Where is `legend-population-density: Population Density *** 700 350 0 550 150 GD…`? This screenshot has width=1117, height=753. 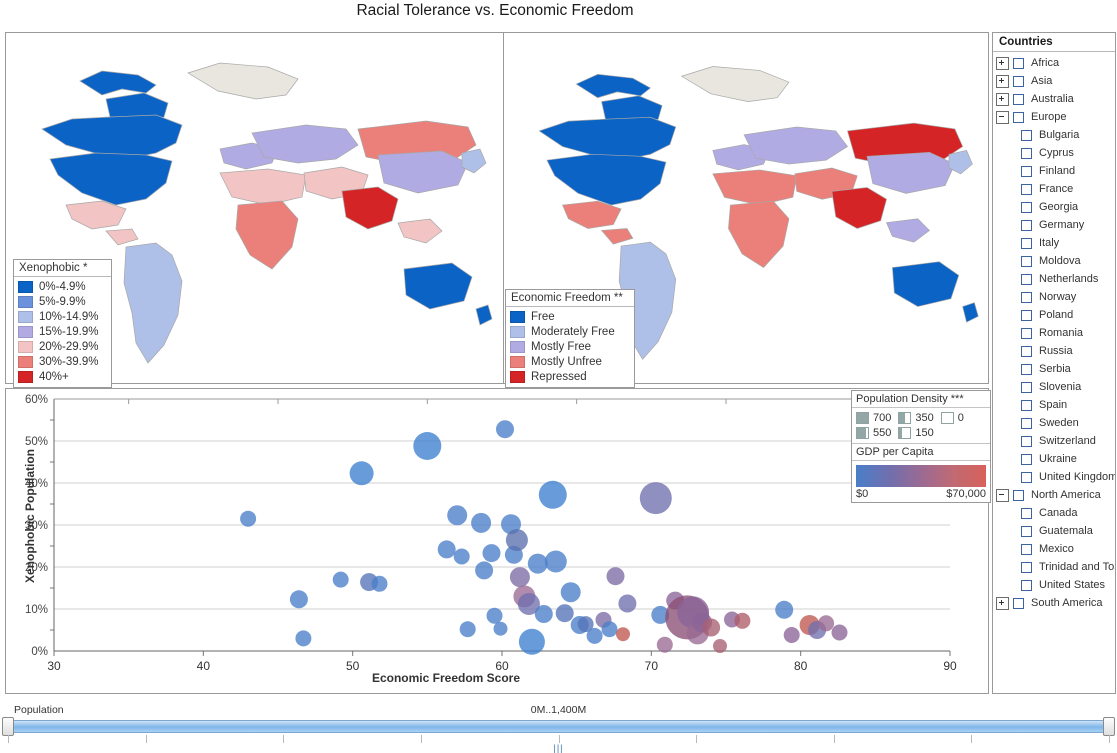 legend-population-density: Population Density *** 700 350 0 550 150 GD… is located at coordinates (921, 446).